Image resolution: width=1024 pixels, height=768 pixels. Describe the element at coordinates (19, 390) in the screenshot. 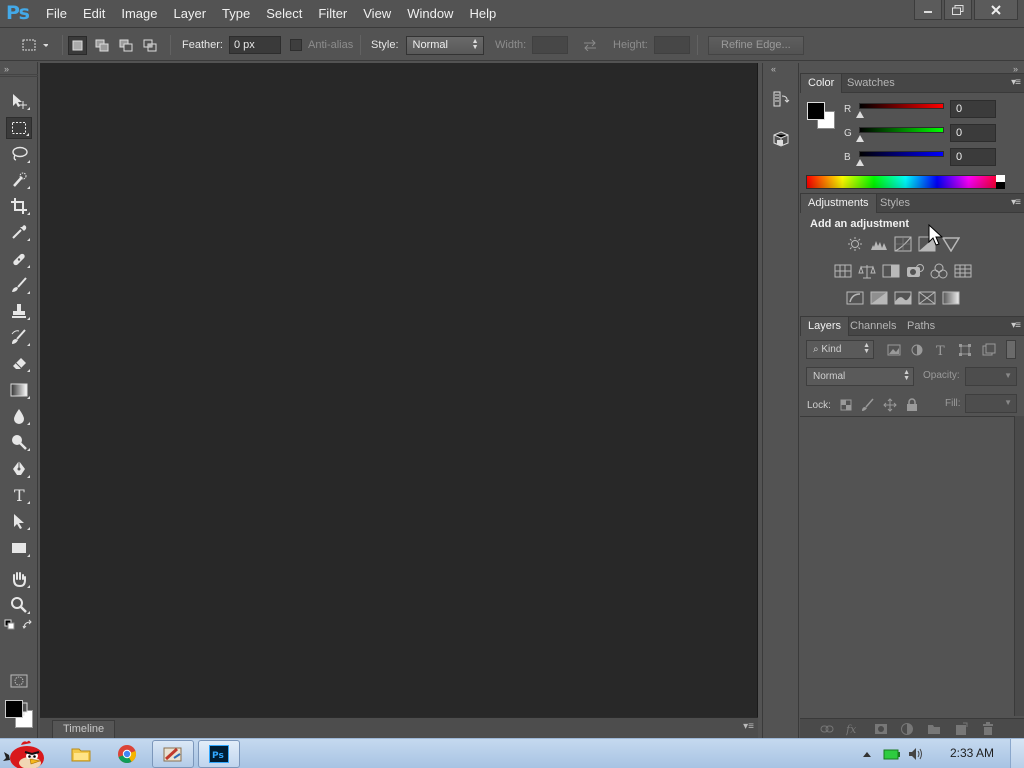

I see `gradient-tool` at that location.